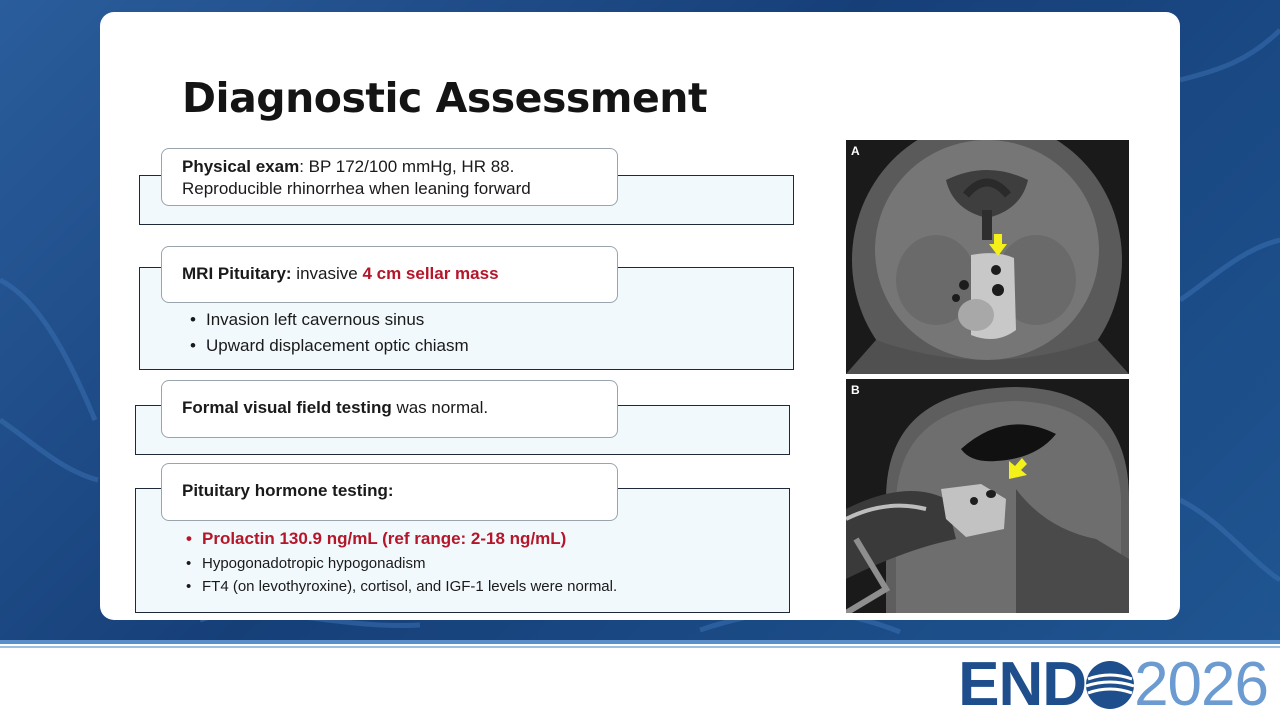 The width and height of the screenshot is (1280, 720). Describe the element at coordinates (640, 647) in the screenshot. I see `footer-stripe-thin` at that location.